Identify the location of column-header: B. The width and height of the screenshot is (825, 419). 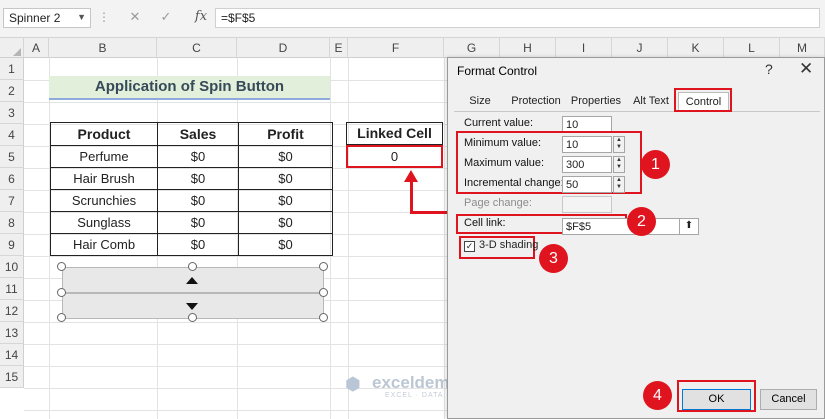
(103, 48).